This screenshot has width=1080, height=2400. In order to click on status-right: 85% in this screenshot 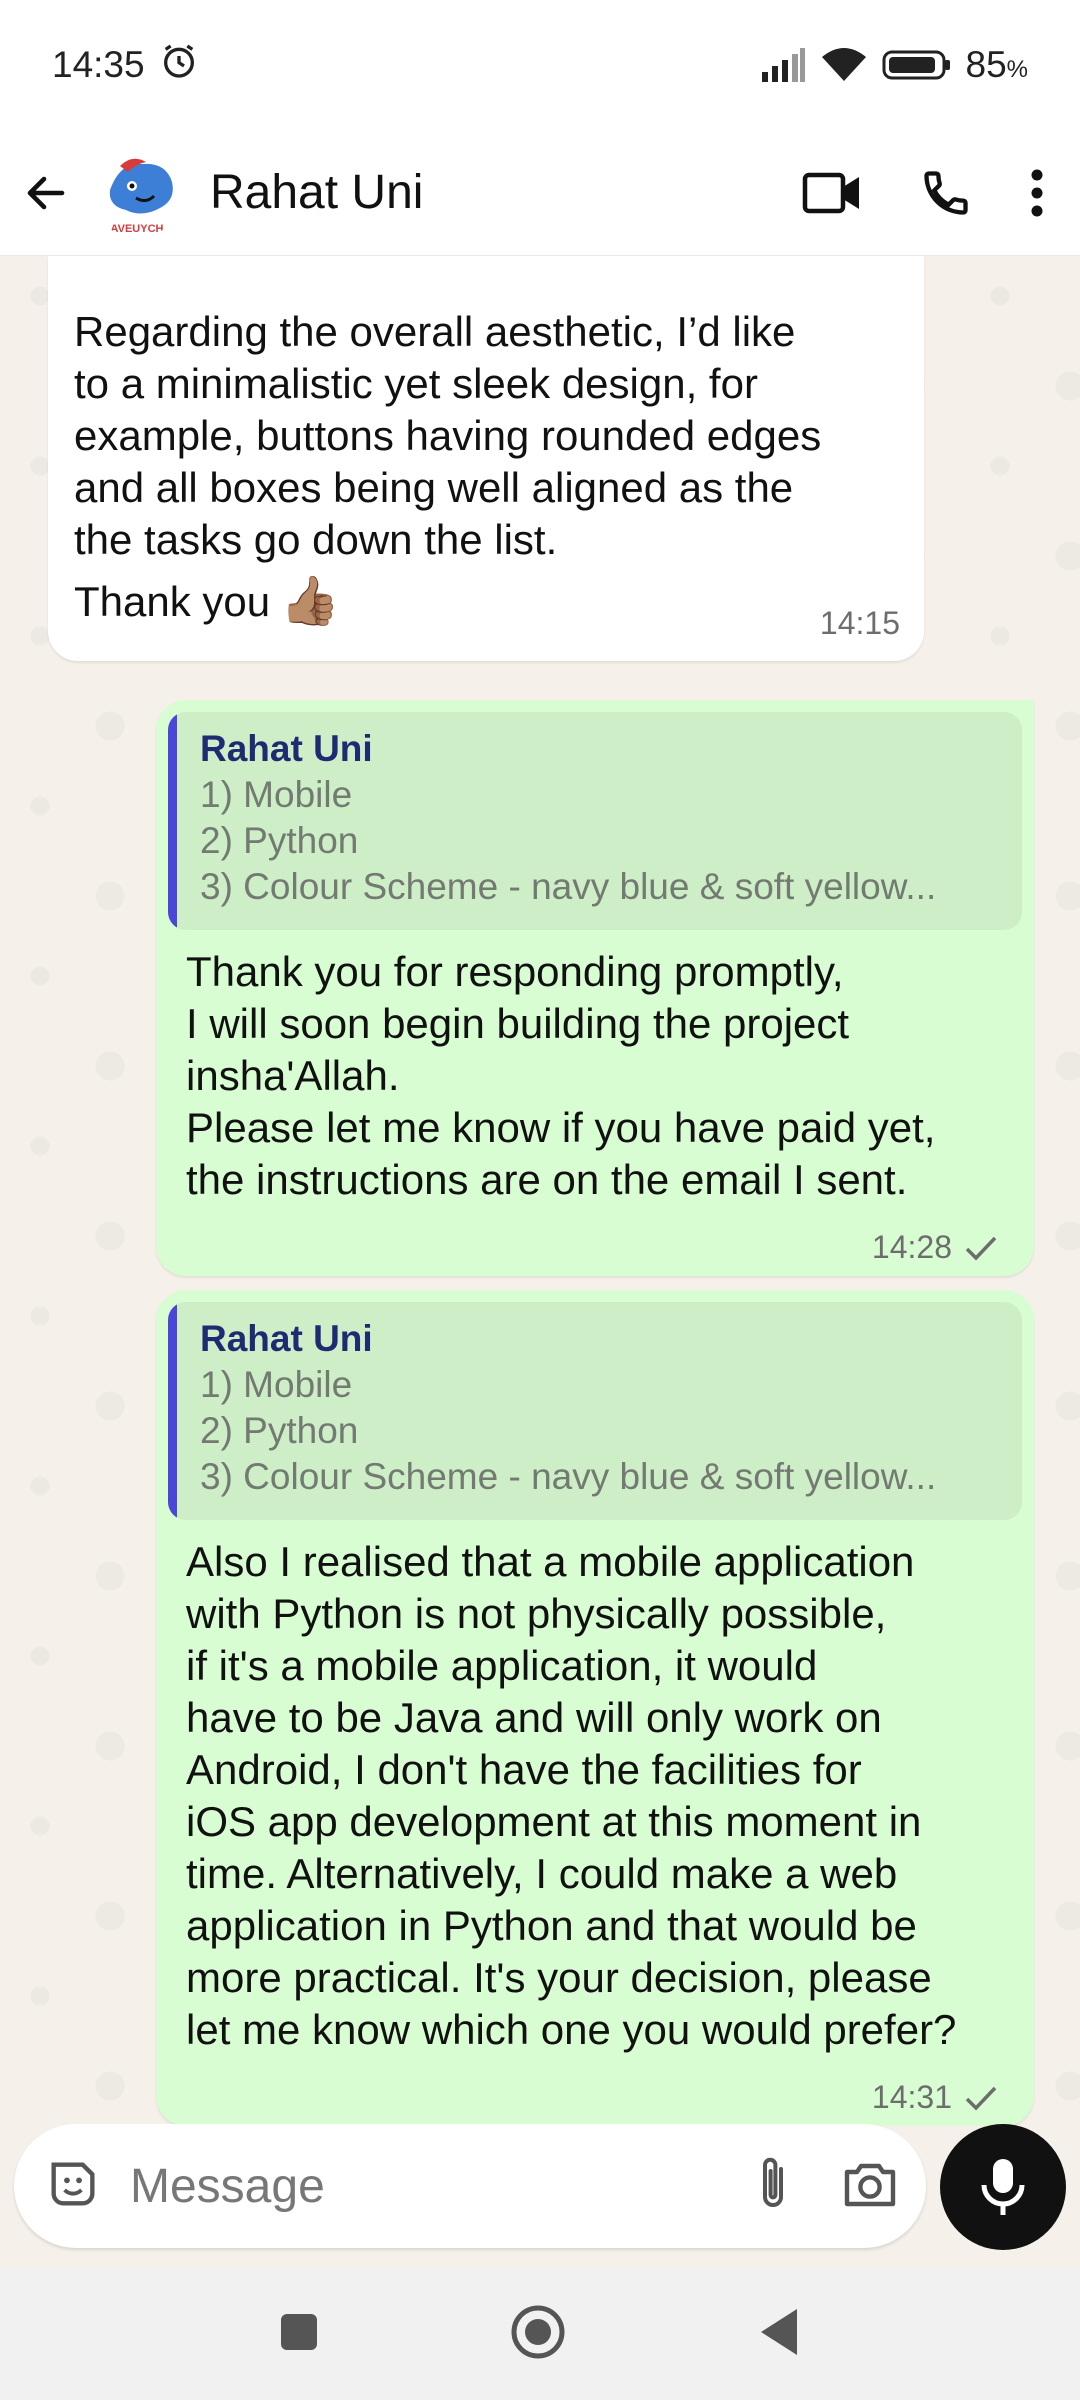, I will do `click(894, 65)`.